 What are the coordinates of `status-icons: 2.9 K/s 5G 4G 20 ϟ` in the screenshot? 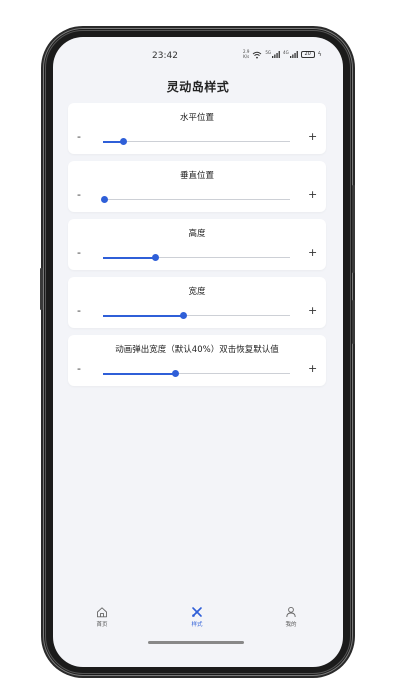 It's located at (282, 54).